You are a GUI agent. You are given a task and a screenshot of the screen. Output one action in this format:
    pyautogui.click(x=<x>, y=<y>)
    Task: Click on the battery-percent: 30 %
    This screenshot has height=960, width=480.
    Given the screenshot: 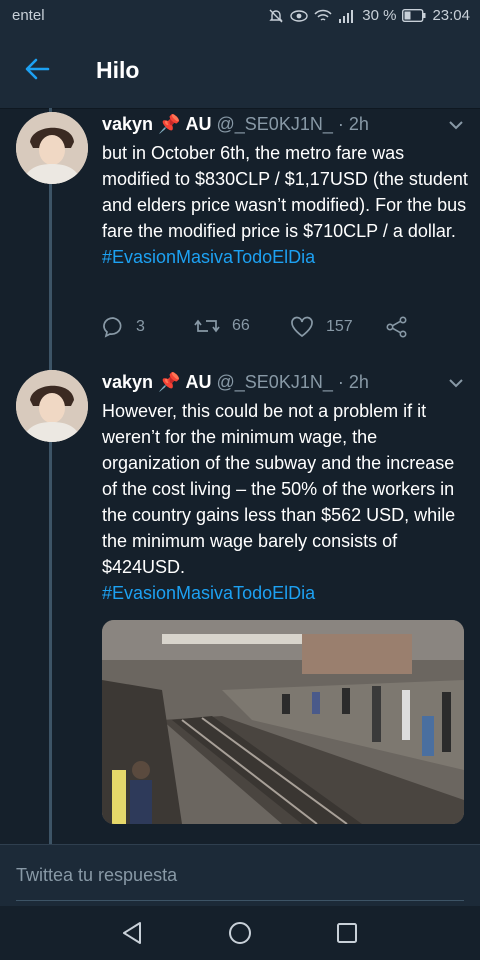 What is the action you would take?
    pyautogui.click(x=379, y=15)
    